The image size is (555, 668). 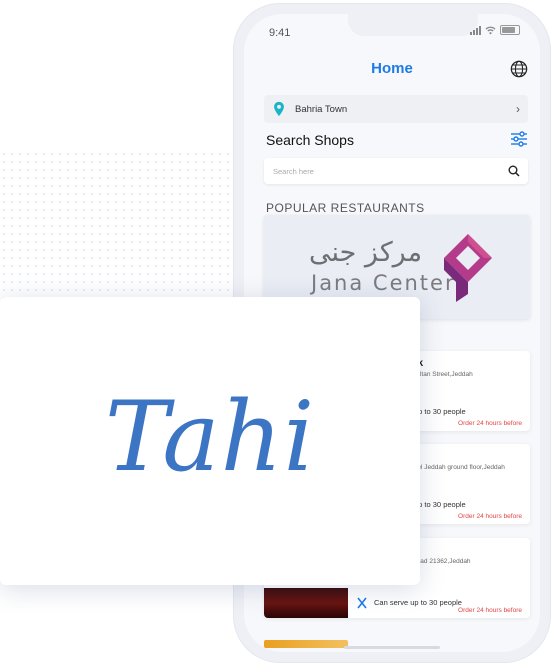 I want to click on status-icons, so click(x=495, y=30).